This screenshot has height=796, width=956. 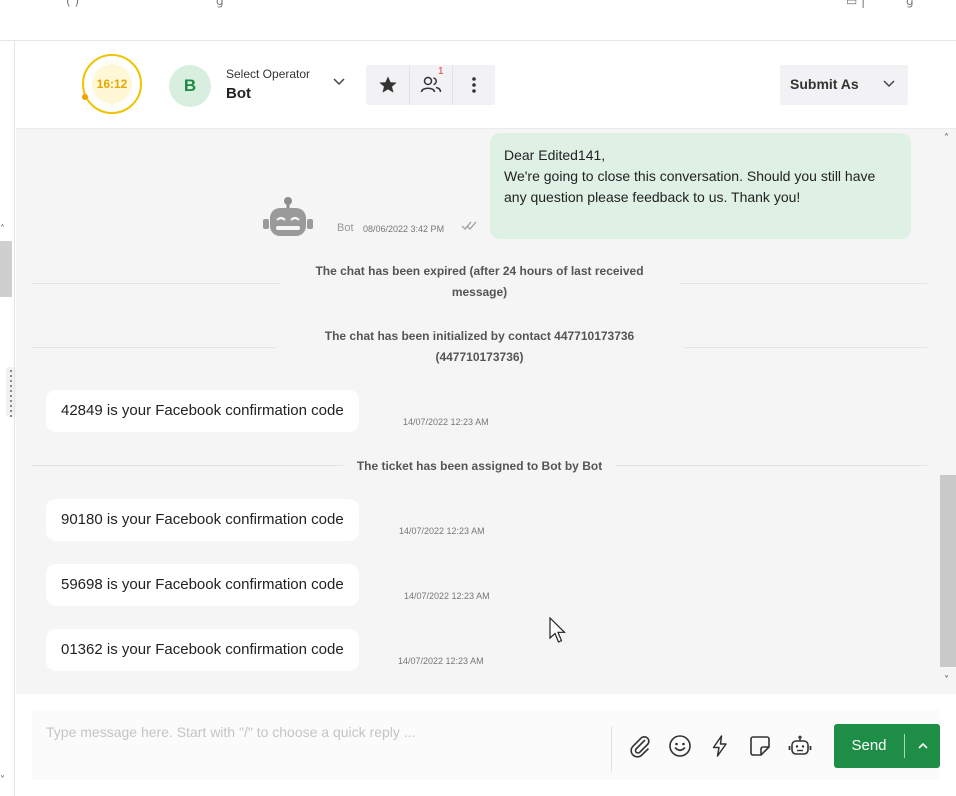 What do you see at coordinates (404, 229) in the screenshot?
I see `message-time: 08/06/2022 3:42 PM` at bounding box center [404, 229].